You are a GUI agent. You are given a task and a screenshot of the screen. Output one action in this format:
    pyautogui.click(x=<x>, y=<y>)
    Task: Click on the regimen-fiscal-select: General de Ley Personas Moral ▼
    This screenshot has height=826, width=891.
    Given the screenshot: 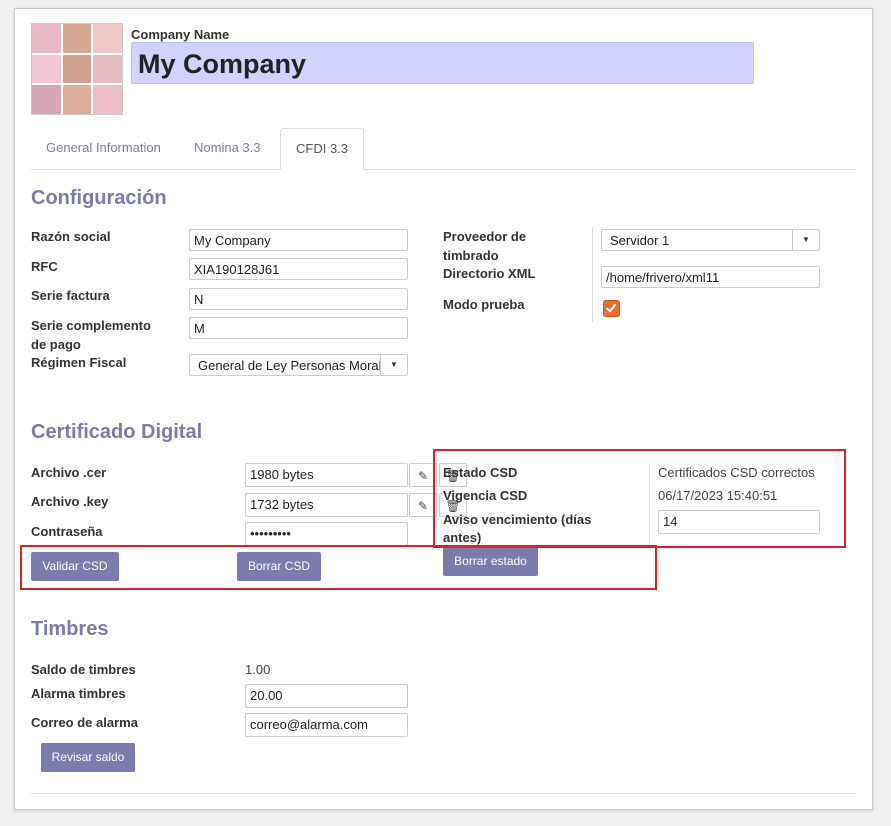 What is the action you would take?
    pyautogui.click(x=298, y=365)
    